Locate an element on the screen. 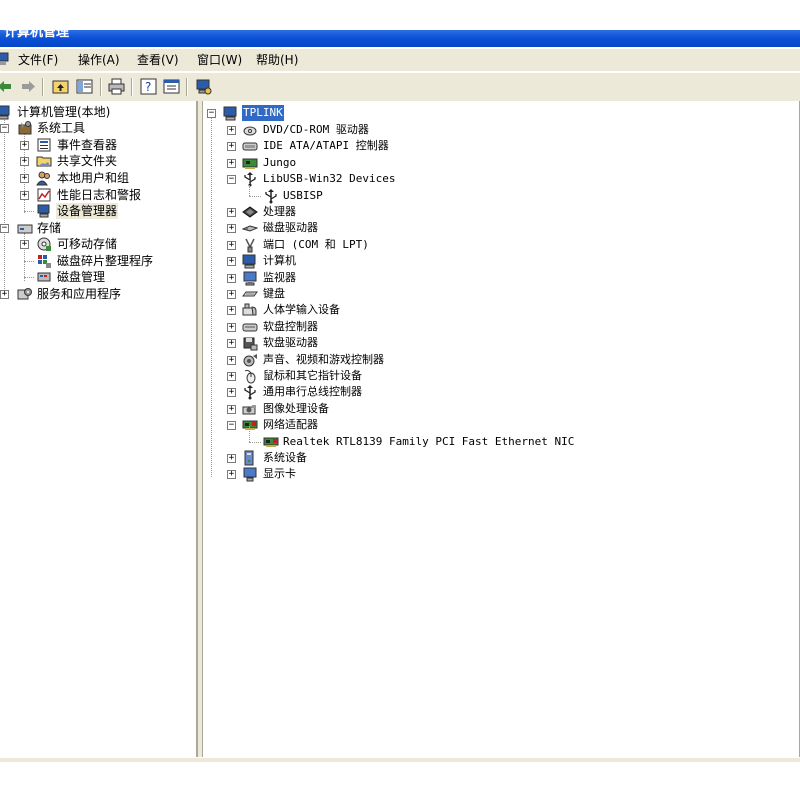 This screenshot has width=800, height=800. tools-icon is located at coordinates (25, 128).